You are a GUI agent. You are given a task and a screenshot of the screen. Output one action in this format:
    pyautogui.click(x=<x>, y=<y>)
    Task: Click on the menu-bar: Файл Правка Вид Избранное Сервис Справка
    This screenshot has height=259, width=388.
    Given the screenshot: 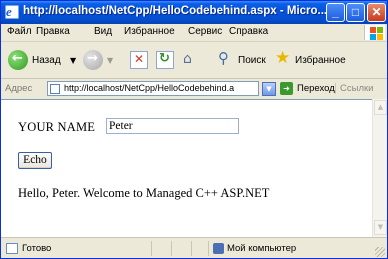 What is the action you would take?
    pyautogui.click(x=194, y=33)
    